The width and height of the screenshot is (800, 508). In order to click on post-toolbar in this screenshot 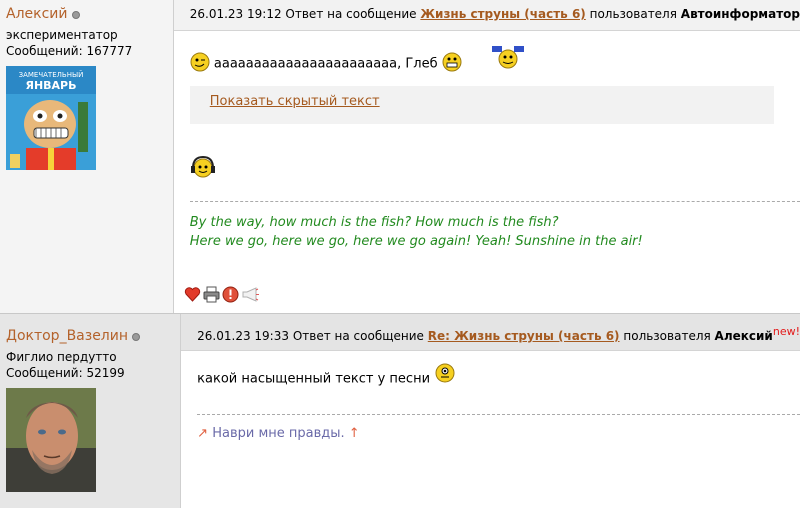, I will do `click(221, 294)`.